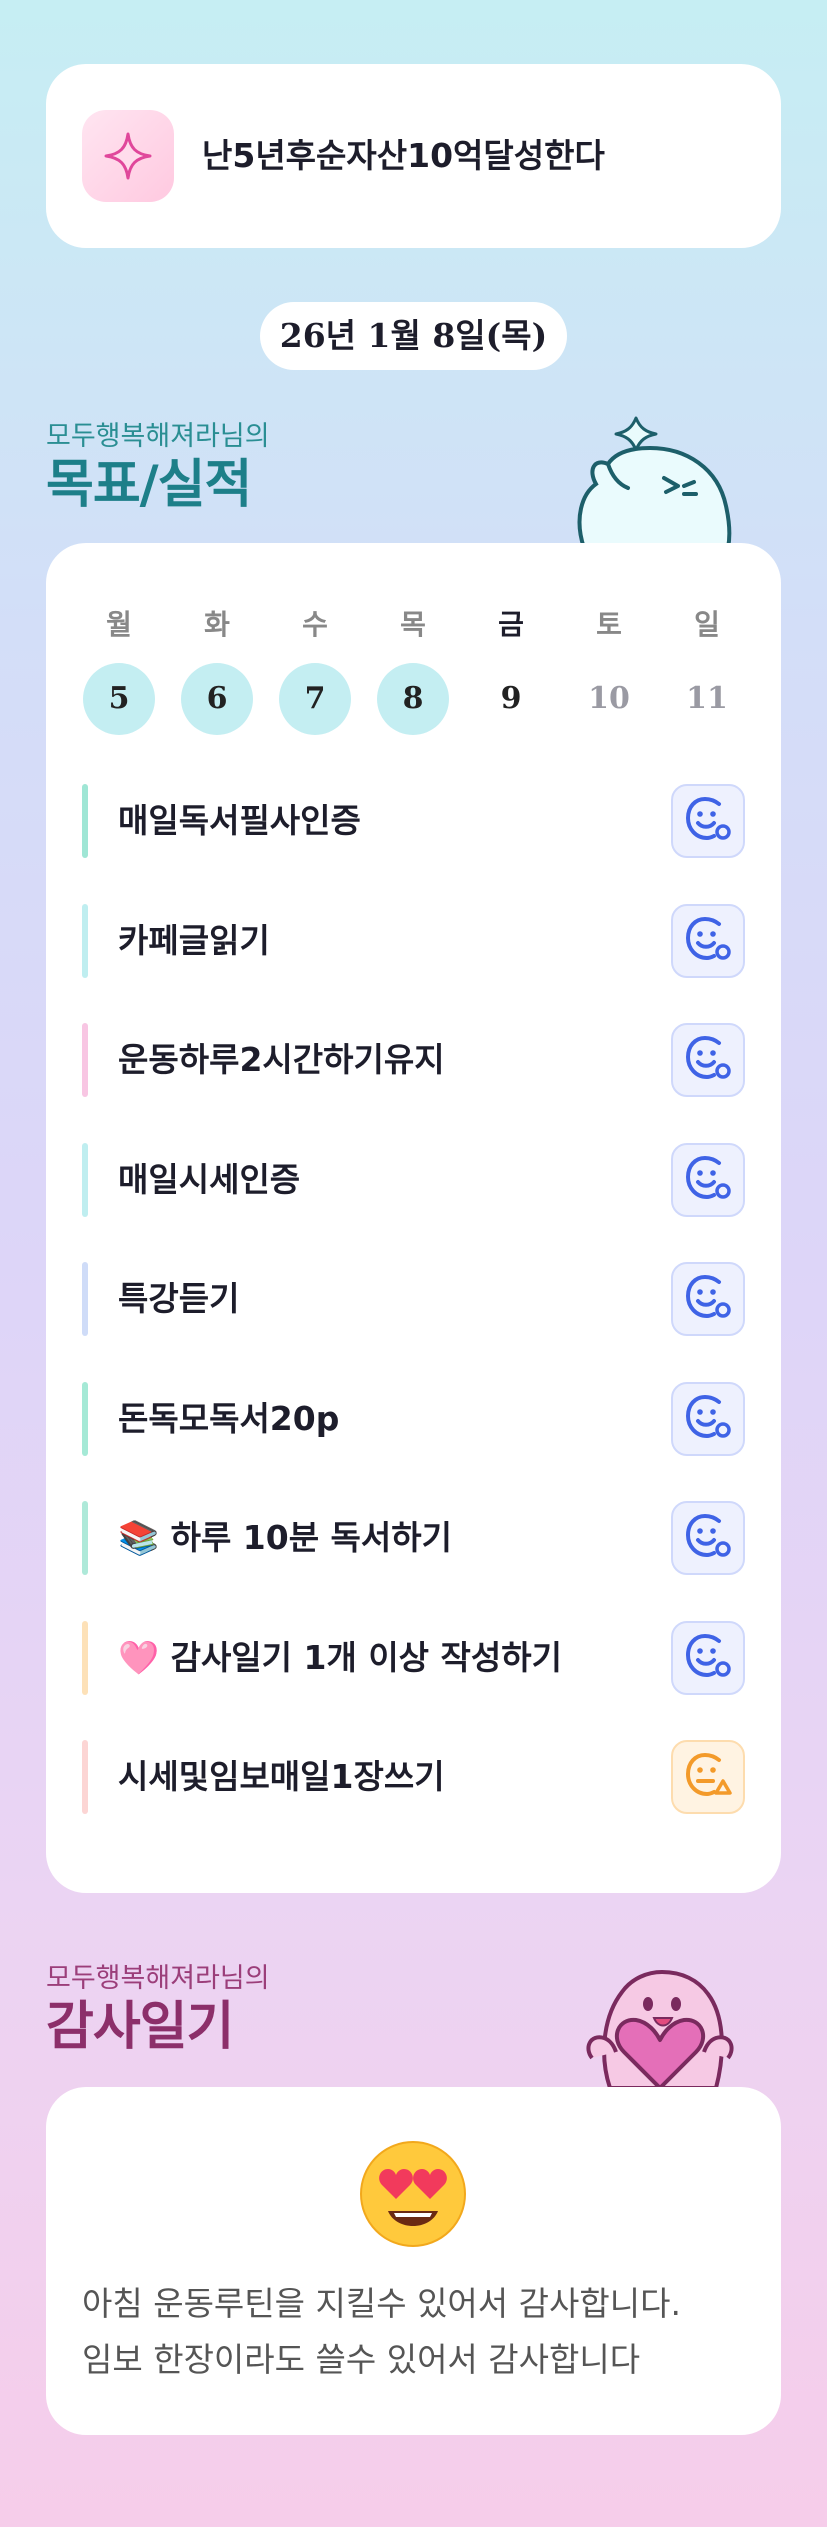  What do you see at coordinates (285, 1537) in the screenshot?
I see `task-label: 📚 하루 10분 독서하기` at bounding box center [285, 1537].